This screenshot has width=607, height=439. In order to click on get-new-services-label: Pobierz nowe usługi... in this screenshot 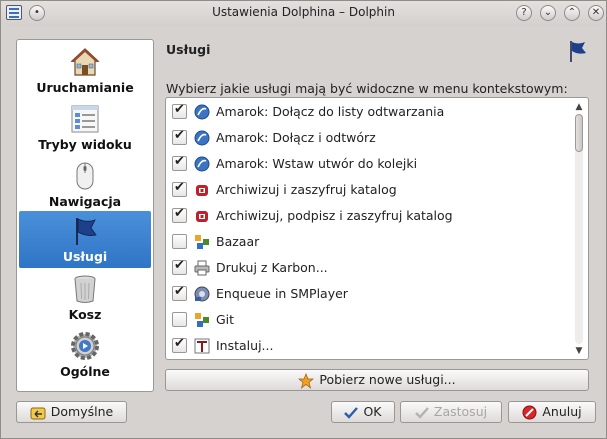, I will do `click(387, 379)`.